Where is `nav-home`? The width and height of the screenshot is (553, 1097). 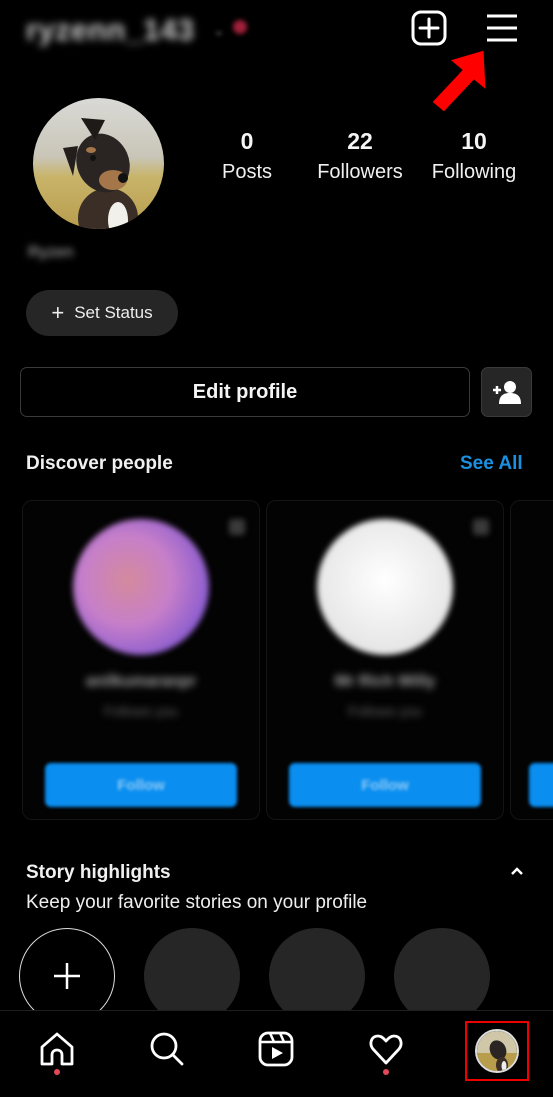 nav-home is located at coordinates (57, 1049).